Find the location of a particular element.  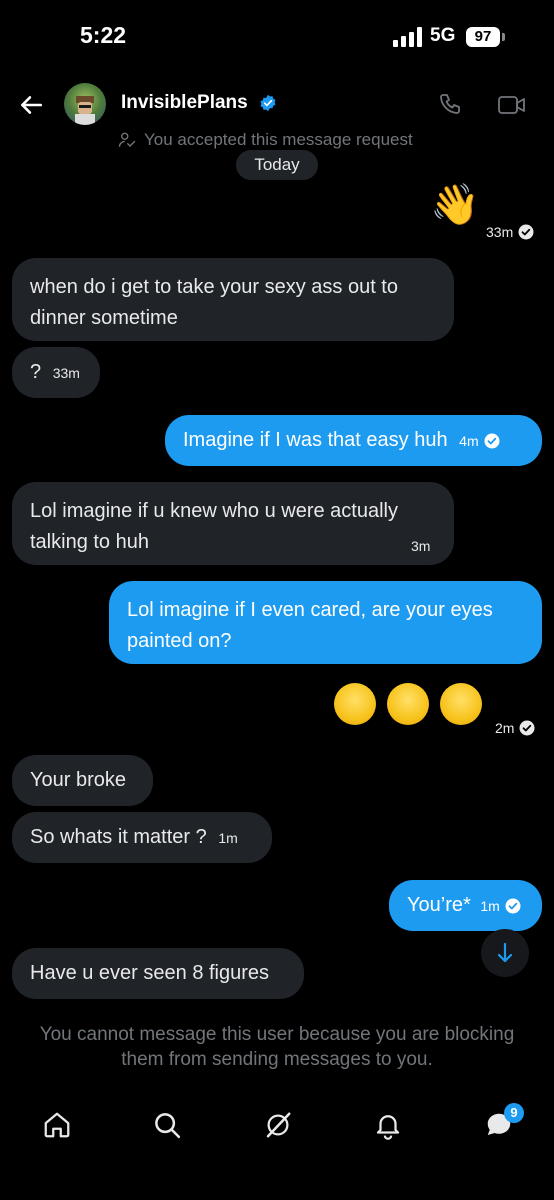

date-separator: Today is located at coordinates (277, 165).